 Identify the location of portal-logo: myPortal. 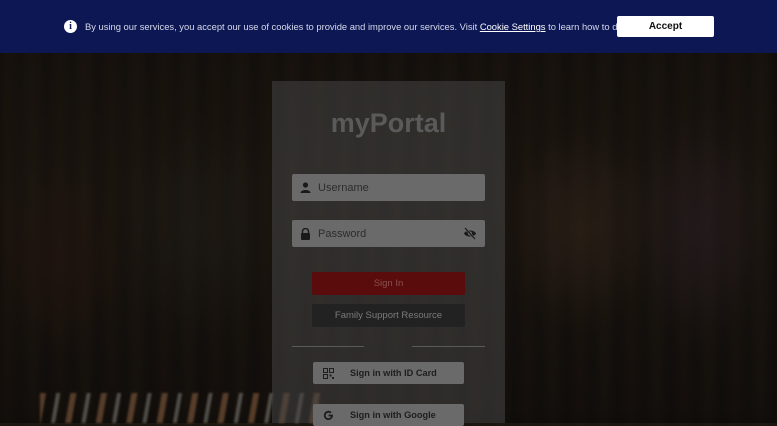
(388, 123).